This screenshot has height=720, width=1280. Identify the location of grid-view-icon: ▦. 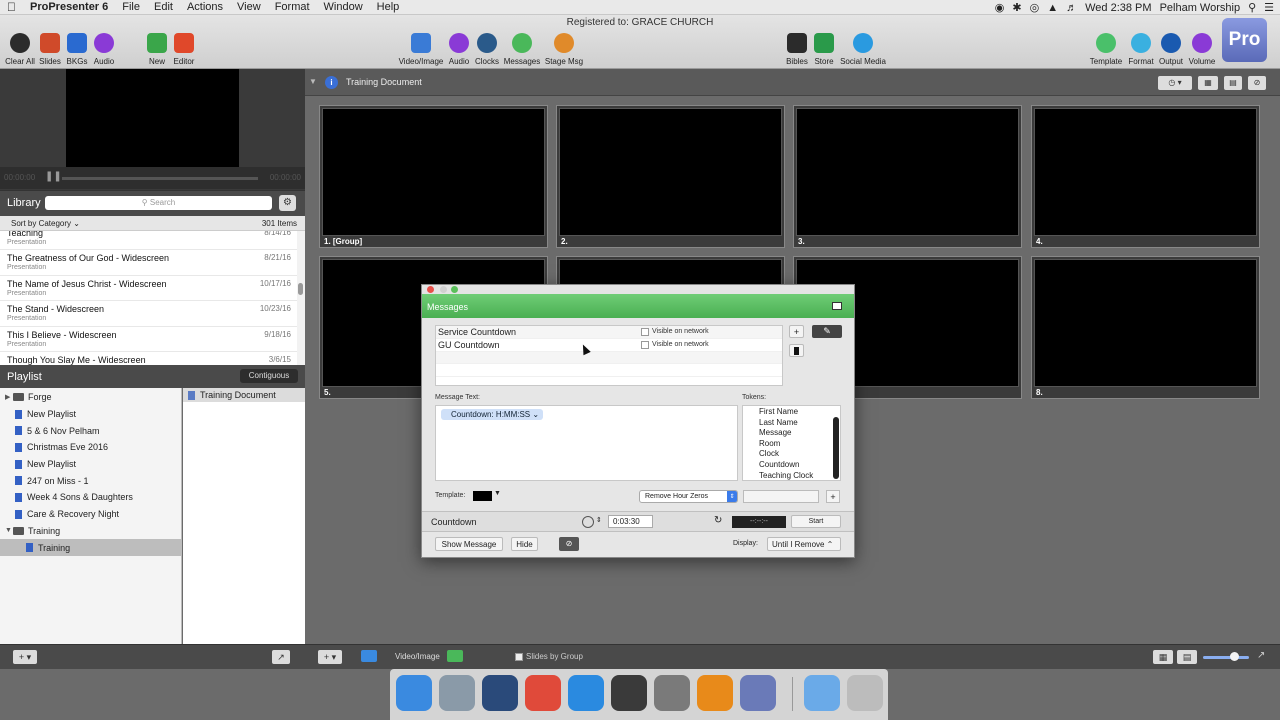
(1208, 83).